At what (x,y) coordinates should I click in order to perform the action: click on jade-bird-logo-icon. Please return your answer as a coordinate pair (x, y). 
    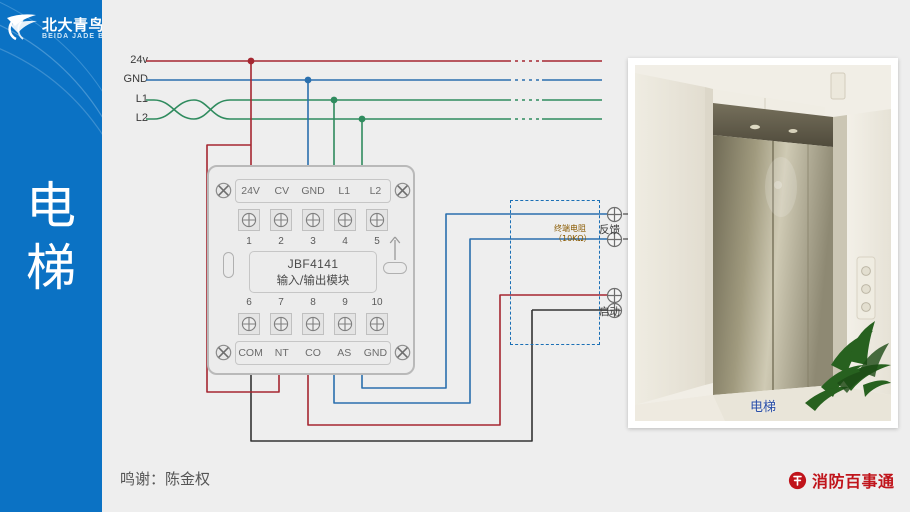
    Looking at the image, I should click on (22, 27).